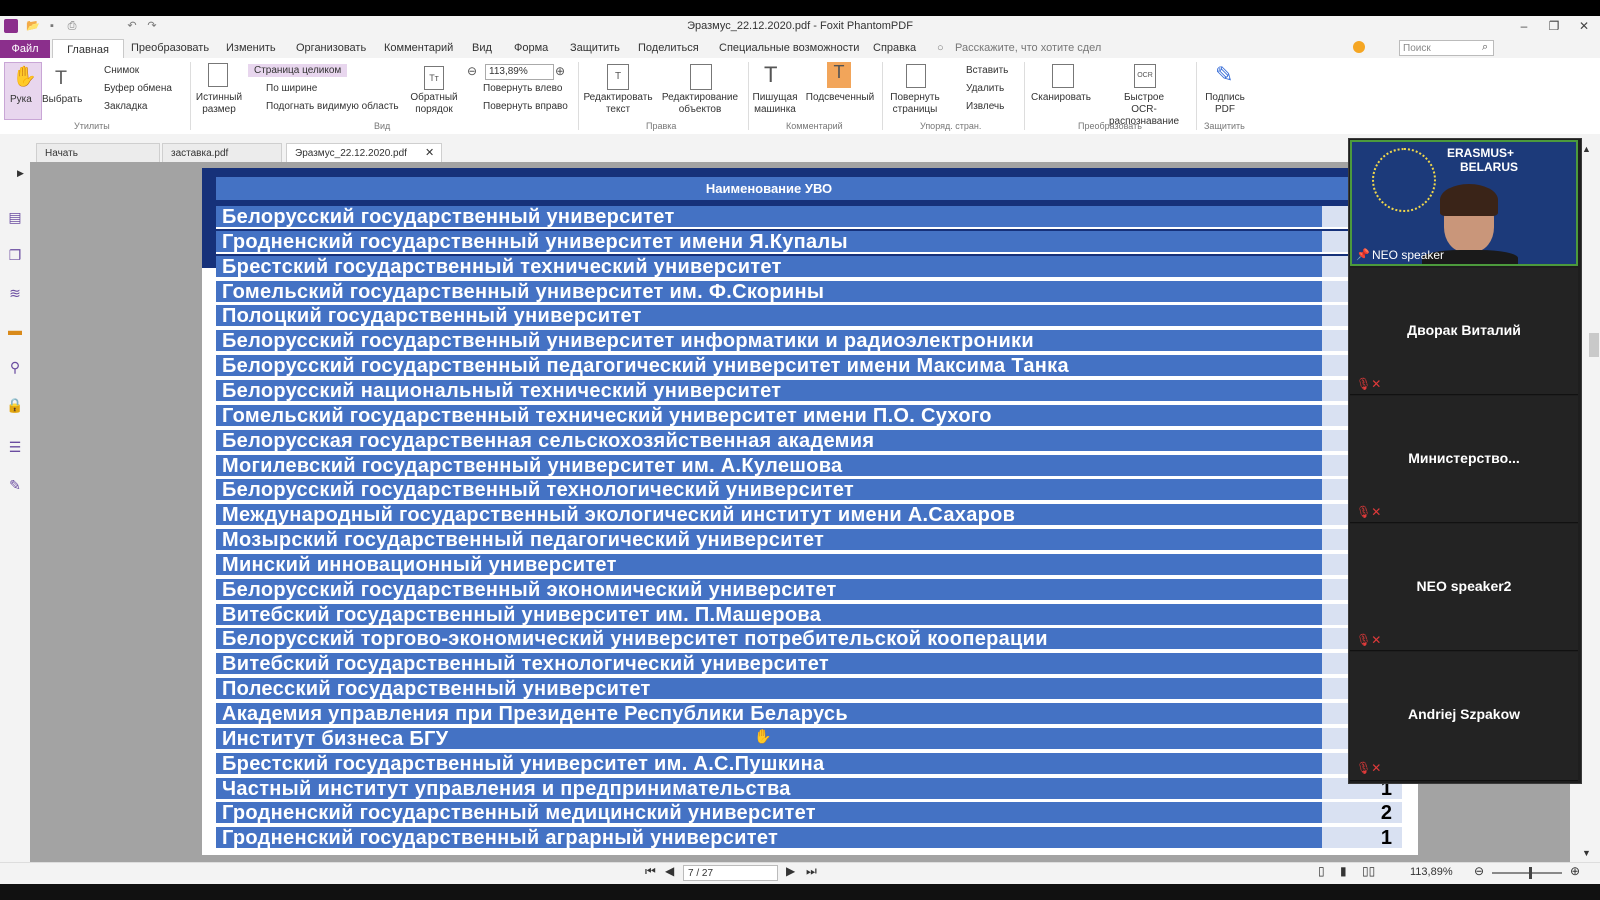 The height and width of the screenshot is (900, 1600). I want to click on reverse-label-1: Обратный, so click(434, 97).